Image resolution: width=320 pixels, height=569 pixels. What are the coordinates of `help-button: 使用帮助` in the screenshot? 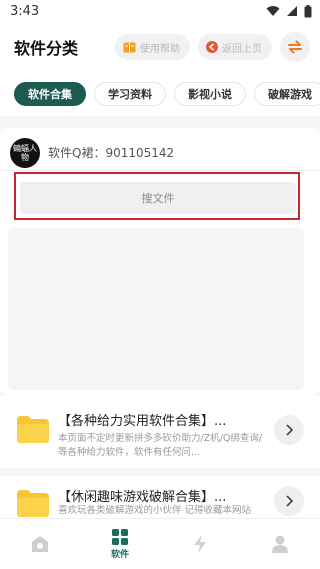 It's located at (152, 47).